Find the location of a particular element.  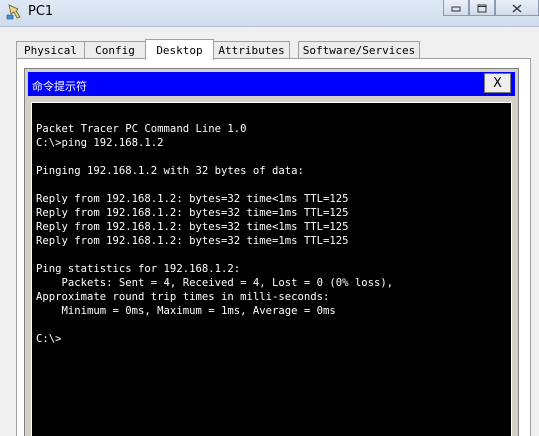

tab-desktop: Desktop is located at coordinates (179, 49).